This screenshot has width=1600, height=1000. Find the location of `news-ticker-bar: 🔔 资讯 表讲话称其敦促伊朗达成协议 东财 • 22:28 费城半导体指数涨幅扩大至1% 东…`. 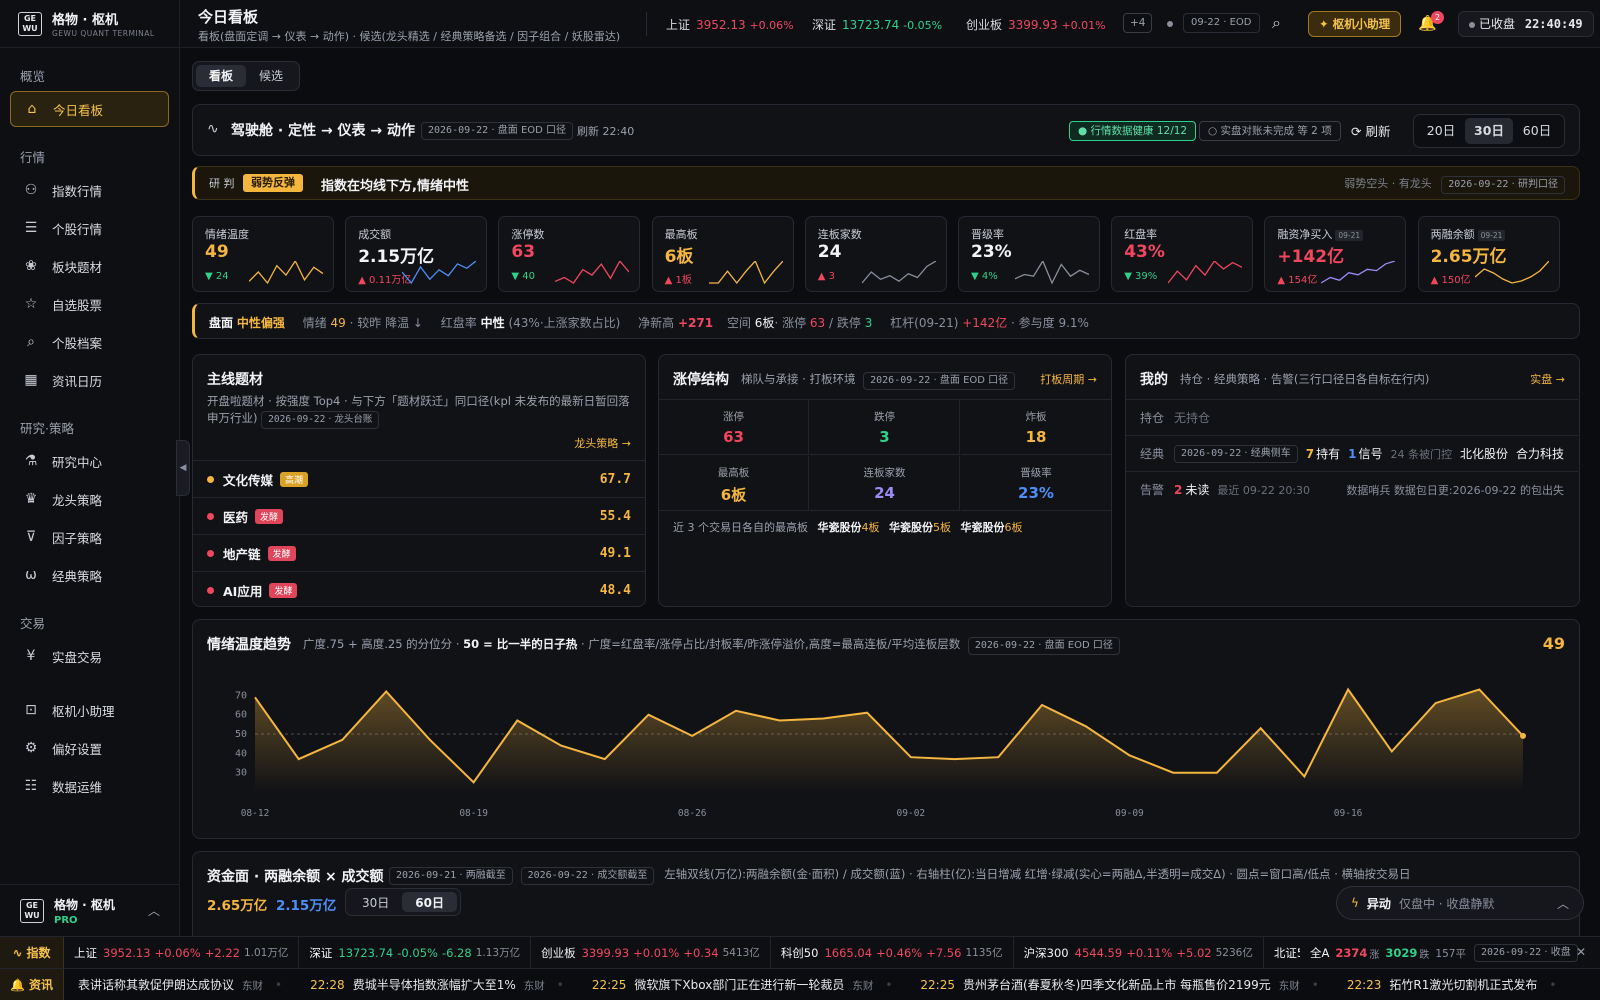

news-ticker-bar: 🔔 资讯 表讲话称其敦促伊朗达成协议 东财 • 22:28 费城半导体指数涨幅扩大至1% 东… is located at coordinates (800, 984).